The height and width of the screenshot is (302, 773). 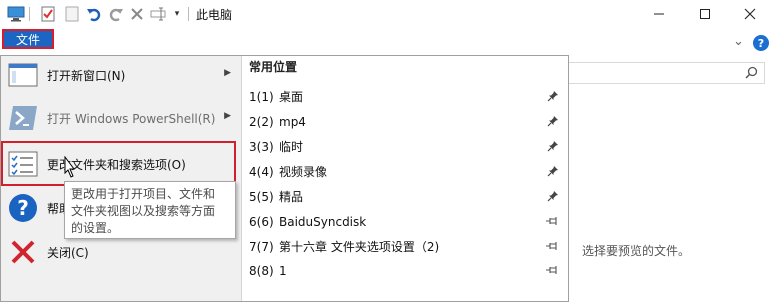 What do you see at coordinates (94, 14) in the screenshot?
I see `undo-icon` at bounding box center [94, 14].